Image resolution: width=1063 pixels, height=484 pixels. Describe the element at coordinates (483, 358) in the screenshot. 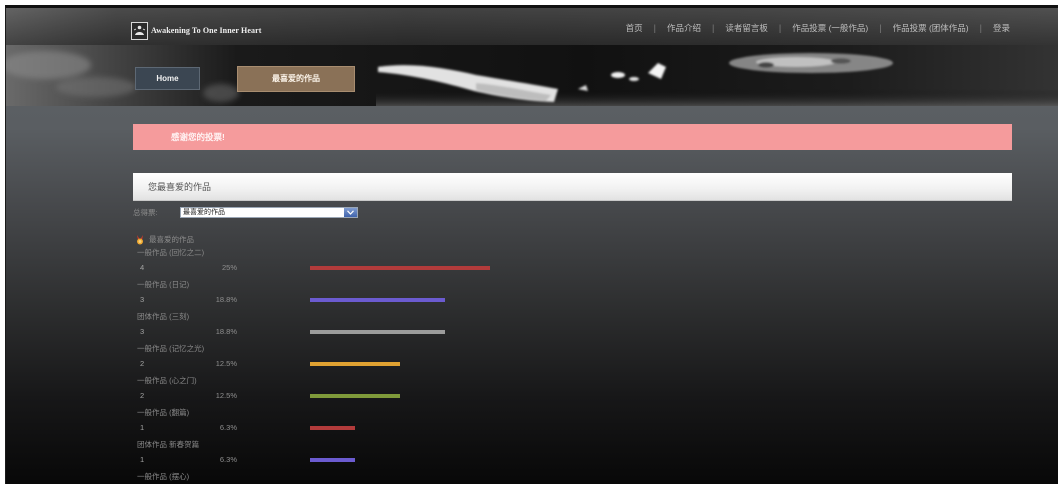

I see `result-item: 一般作品 (记忆之光) 2 12.5%` at that location.